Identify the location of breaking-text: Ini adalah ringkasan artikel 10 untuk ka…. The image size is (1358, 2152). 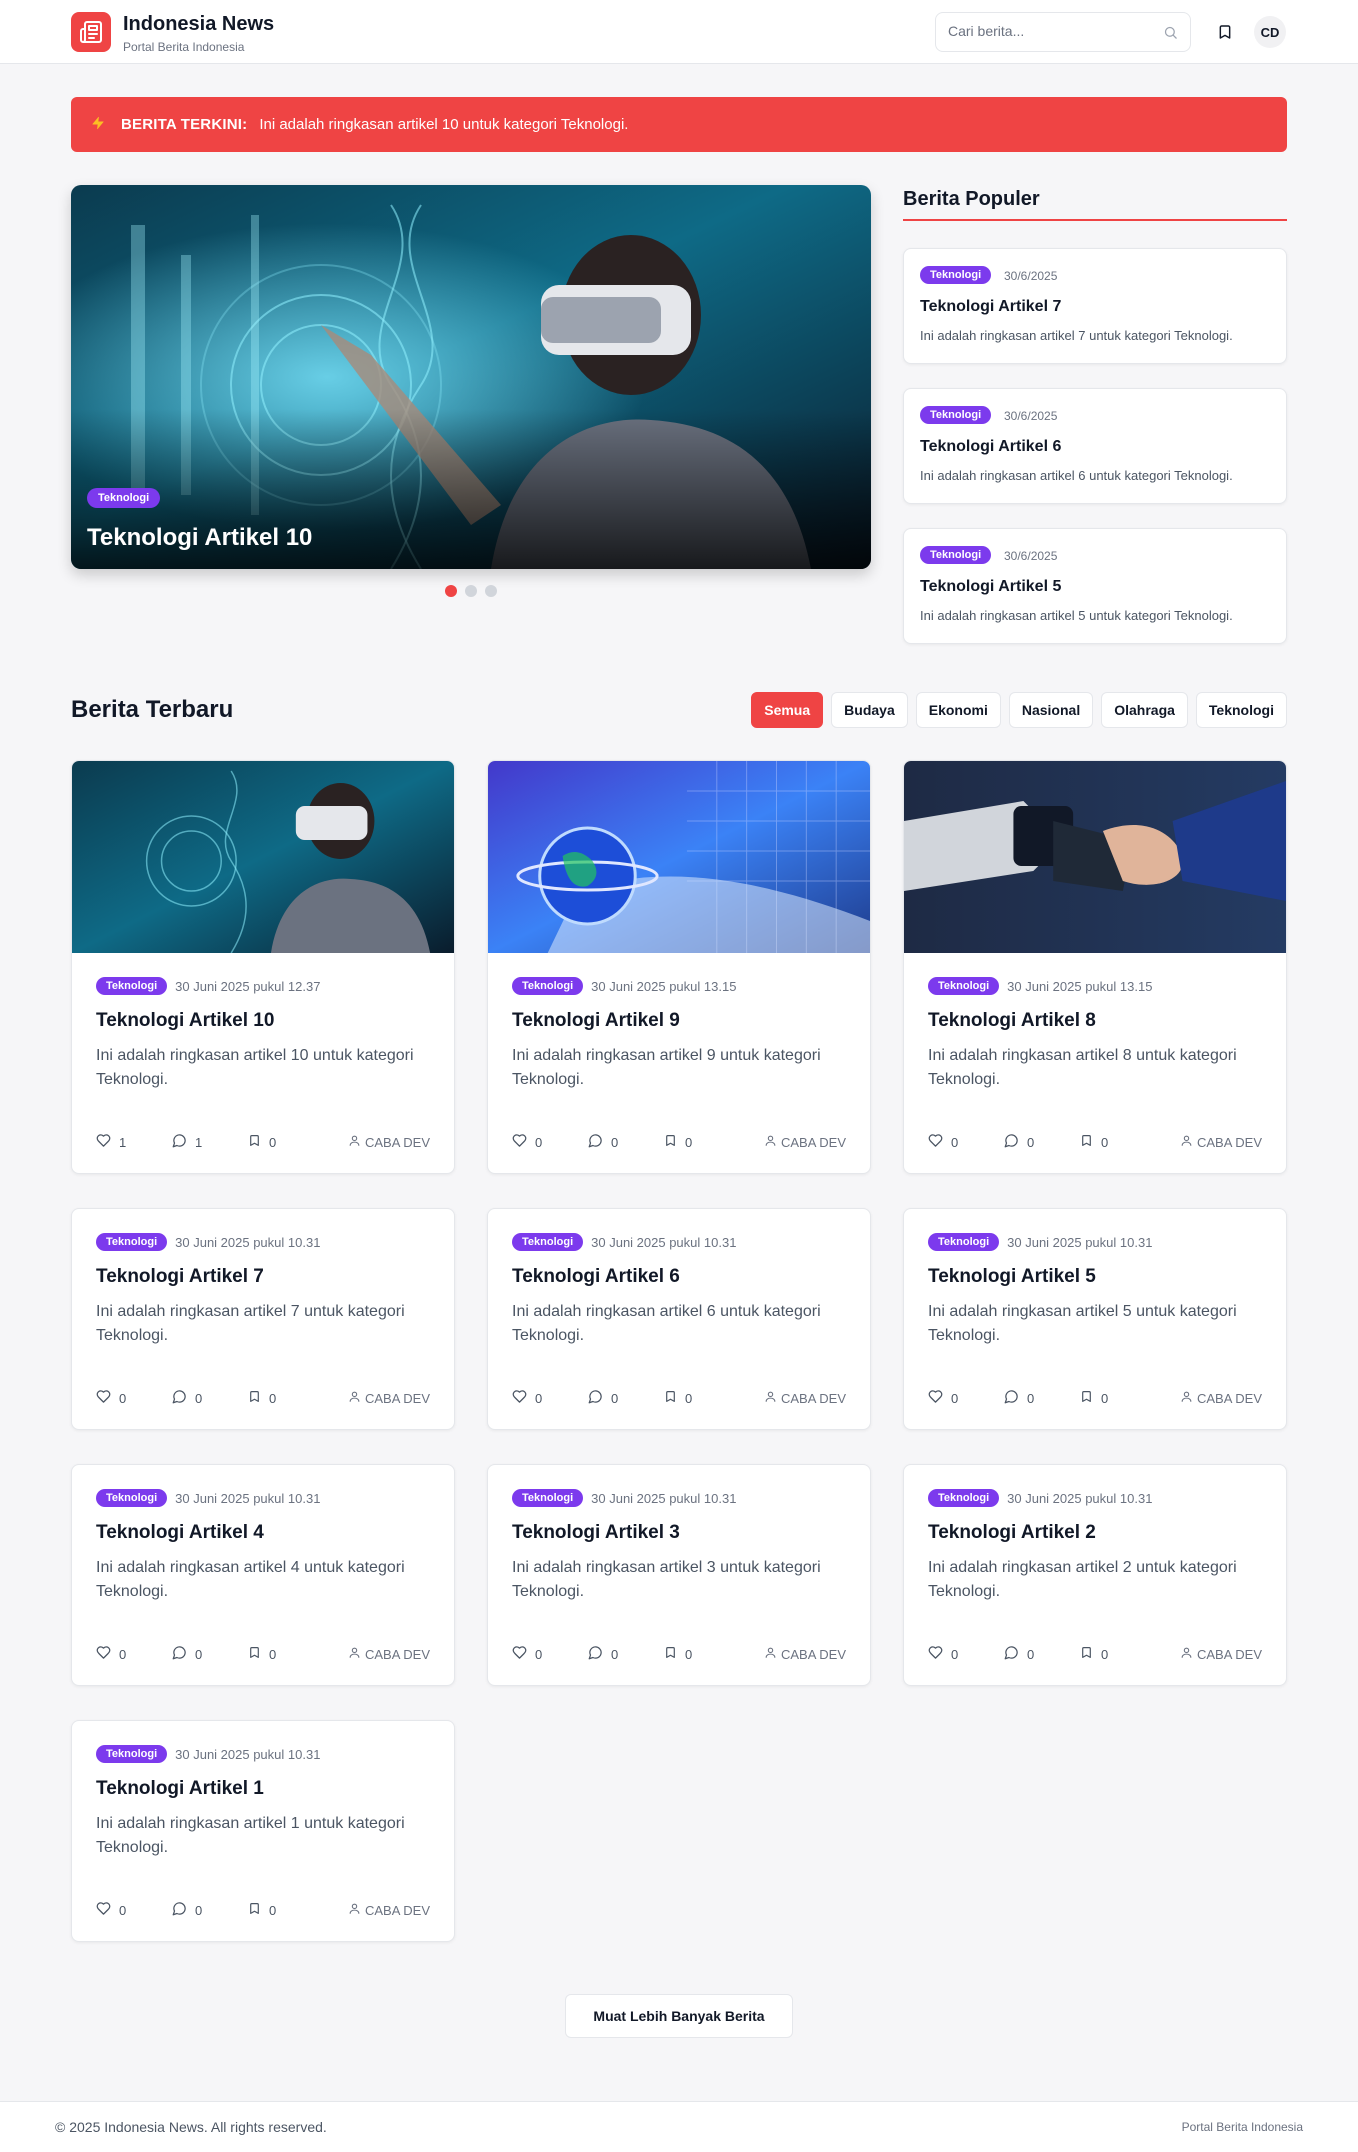
(443, 124).